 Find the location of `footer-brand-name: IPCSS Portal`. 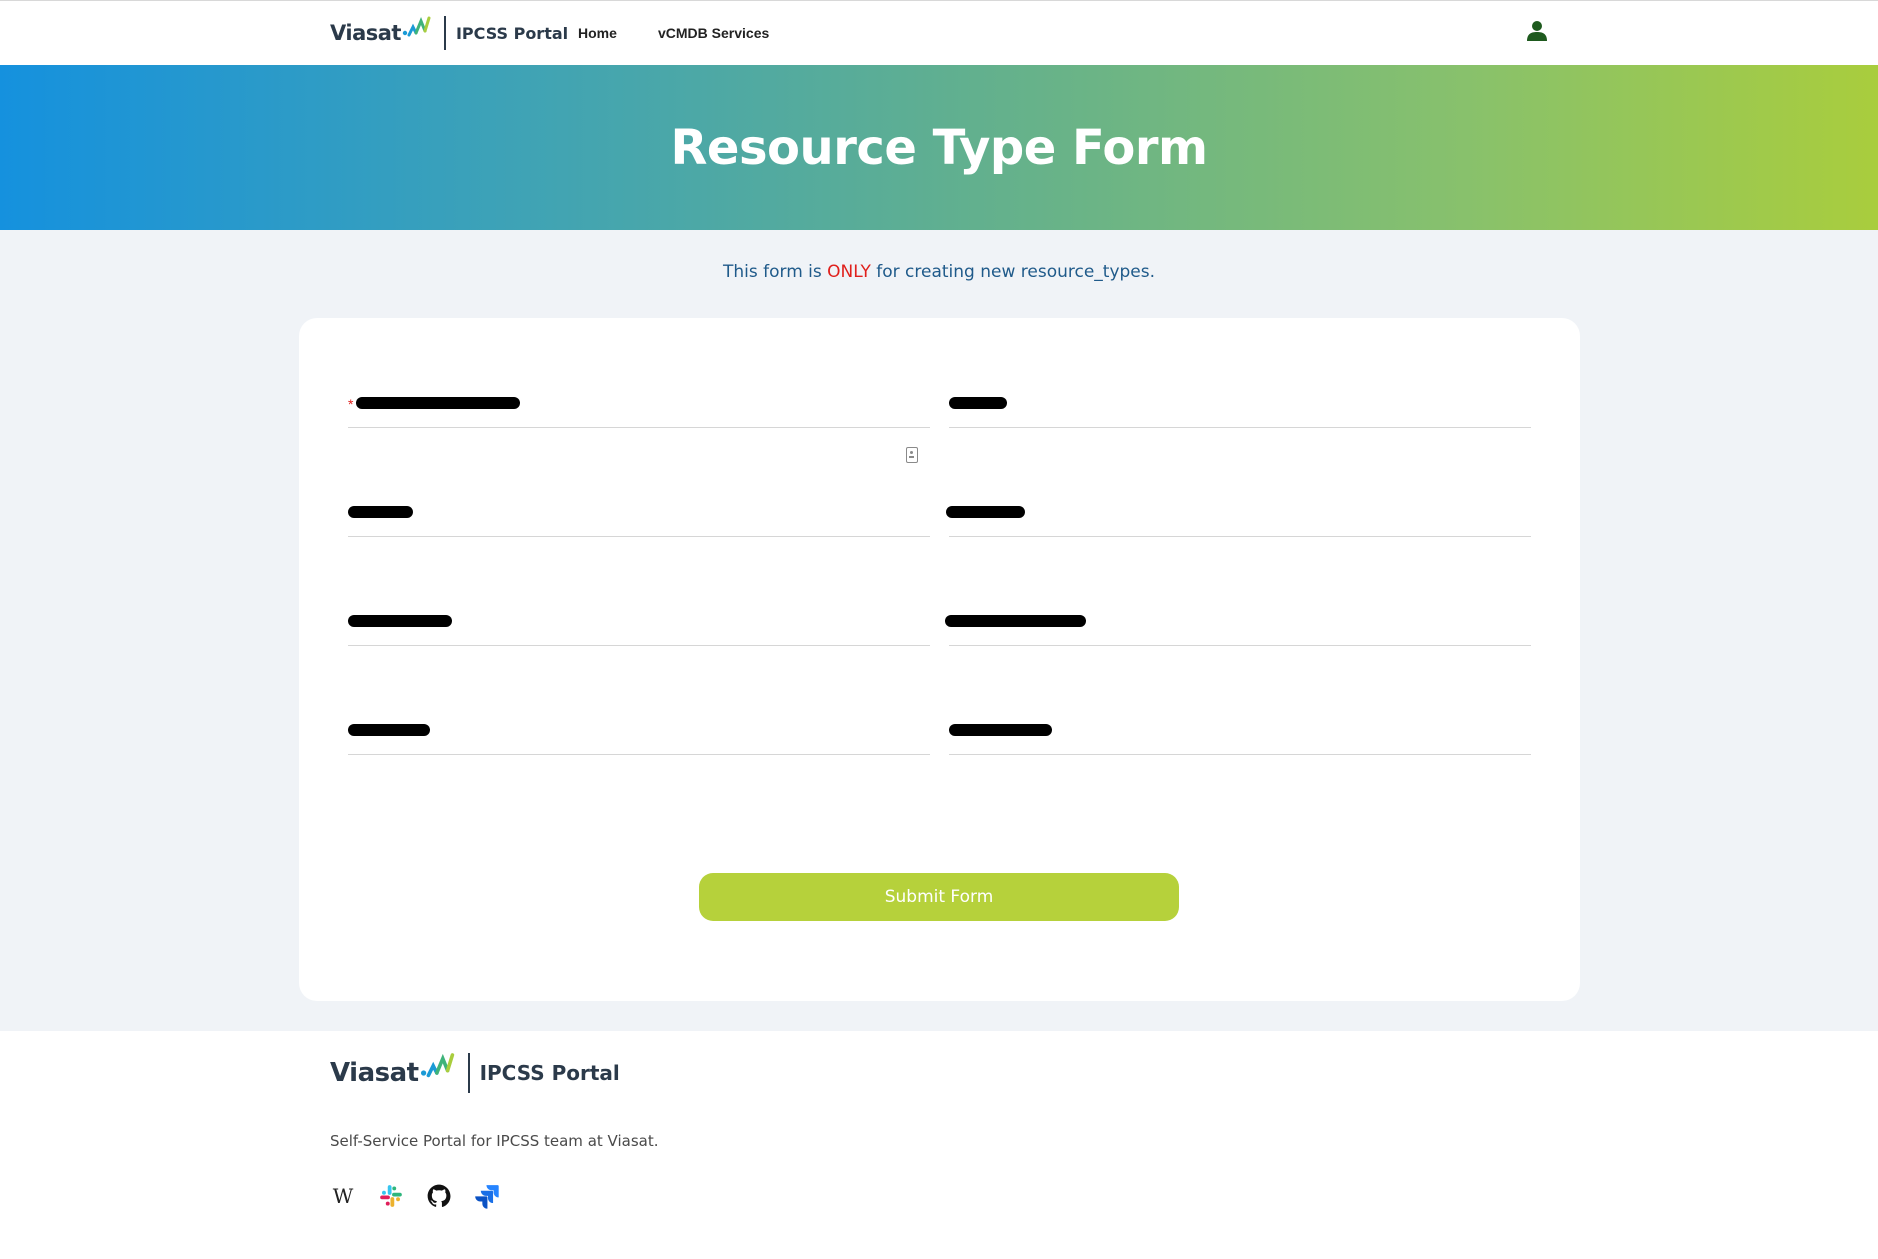

footer-brand-name: IPCSS Portal is located at coordinates (549, 1073).